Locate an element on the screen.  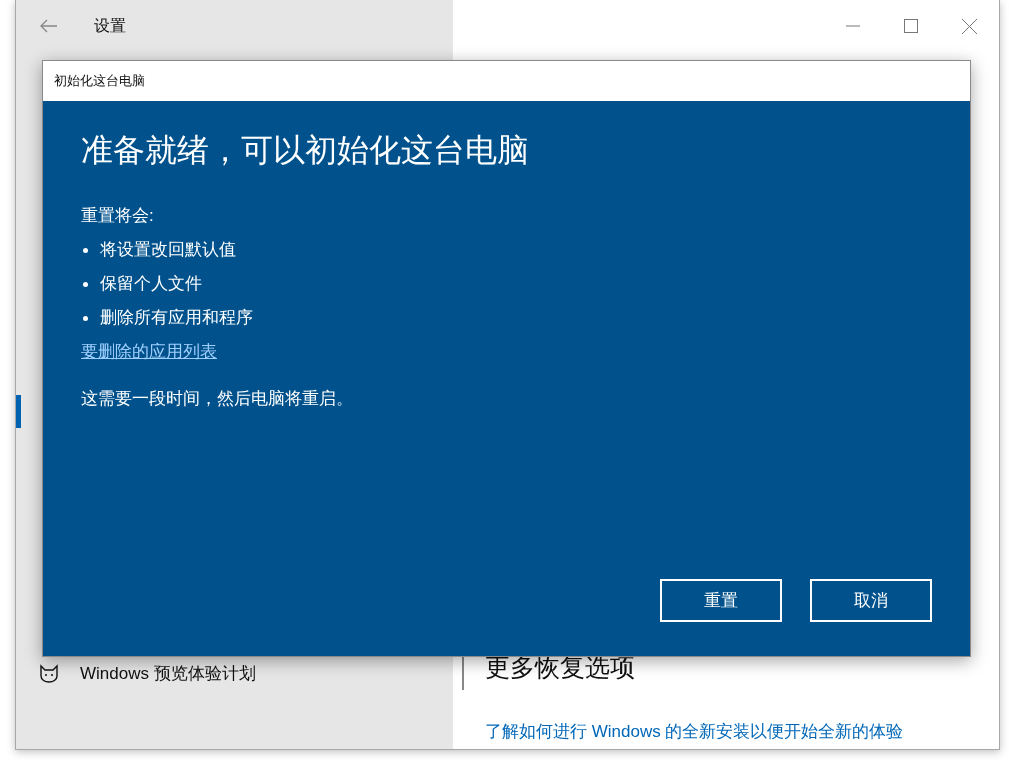
dialog-button: 重置 is located at coordinates (721, 600).